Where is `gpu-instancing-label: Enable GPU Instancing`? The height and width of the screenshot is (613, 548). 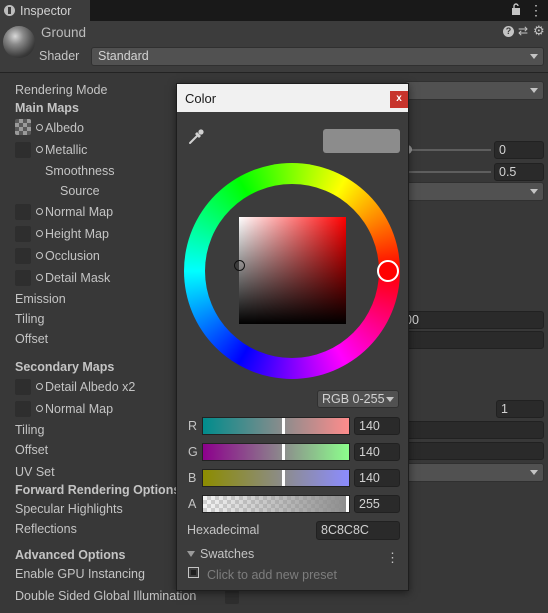
gpu-instancing-label: Enable GPU Instancing is located at coordinates (80, 574).